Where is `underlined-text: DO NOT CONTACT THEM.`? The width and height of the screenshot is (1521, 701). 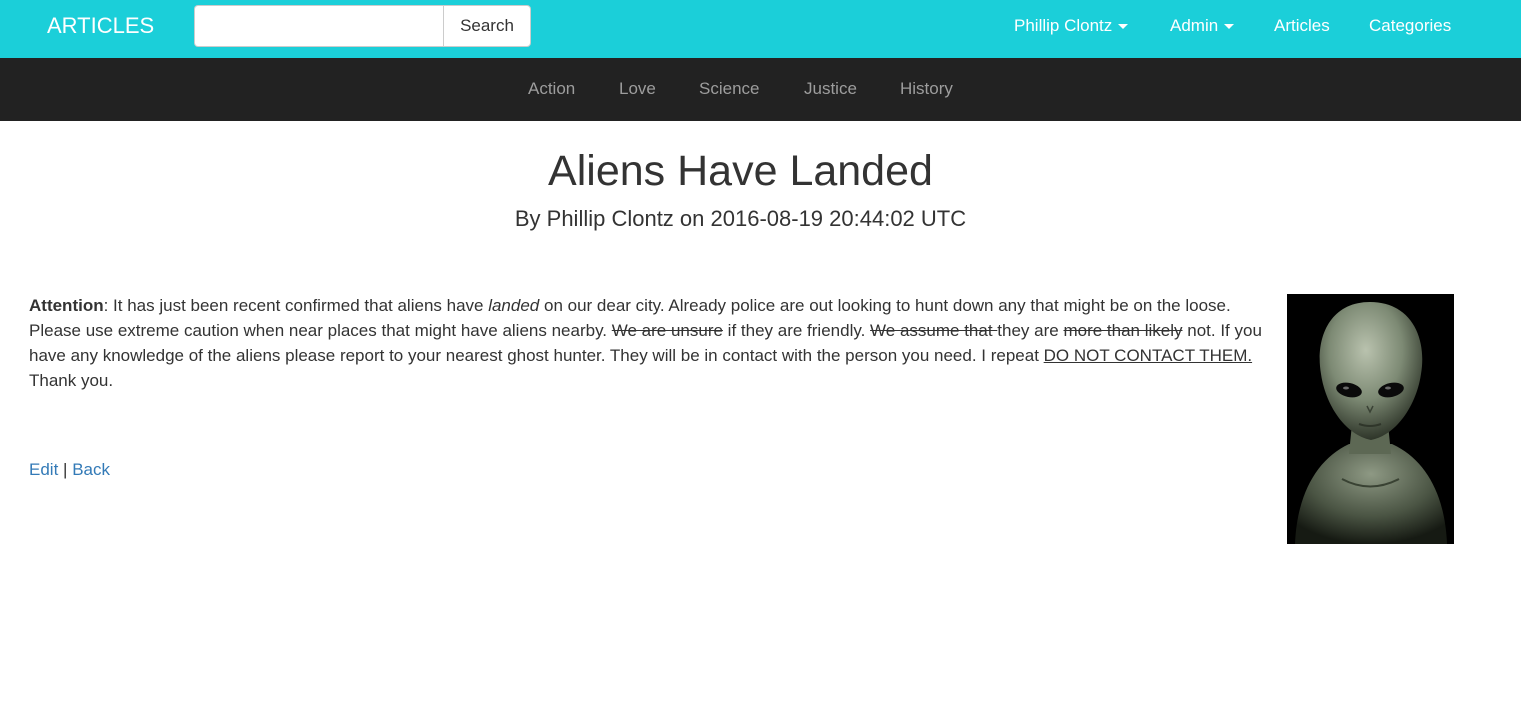 underlined-text: DO NOT CONTACT THEM. is located at coordinates (1148, 355).